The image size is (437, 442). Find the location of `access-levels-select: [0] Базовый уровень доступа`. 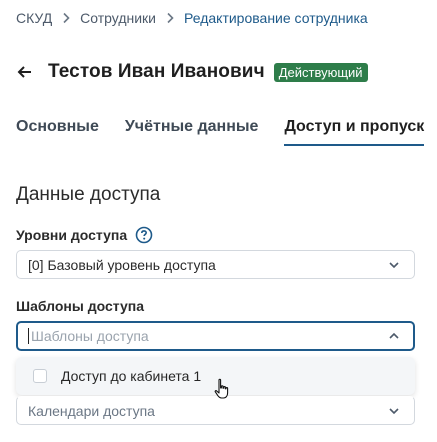

access-levels-select: [0] Базовый уровень доступа is located at coordinates (215, 264).